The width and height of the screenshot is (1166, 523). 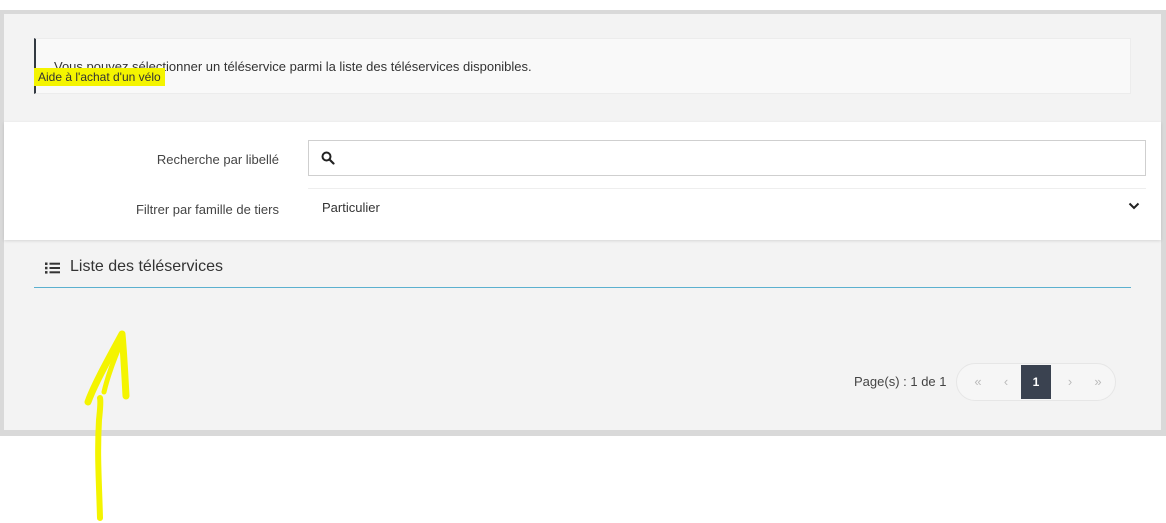 I want to click on current-page-button: 1, so click(x=1036, y=382).